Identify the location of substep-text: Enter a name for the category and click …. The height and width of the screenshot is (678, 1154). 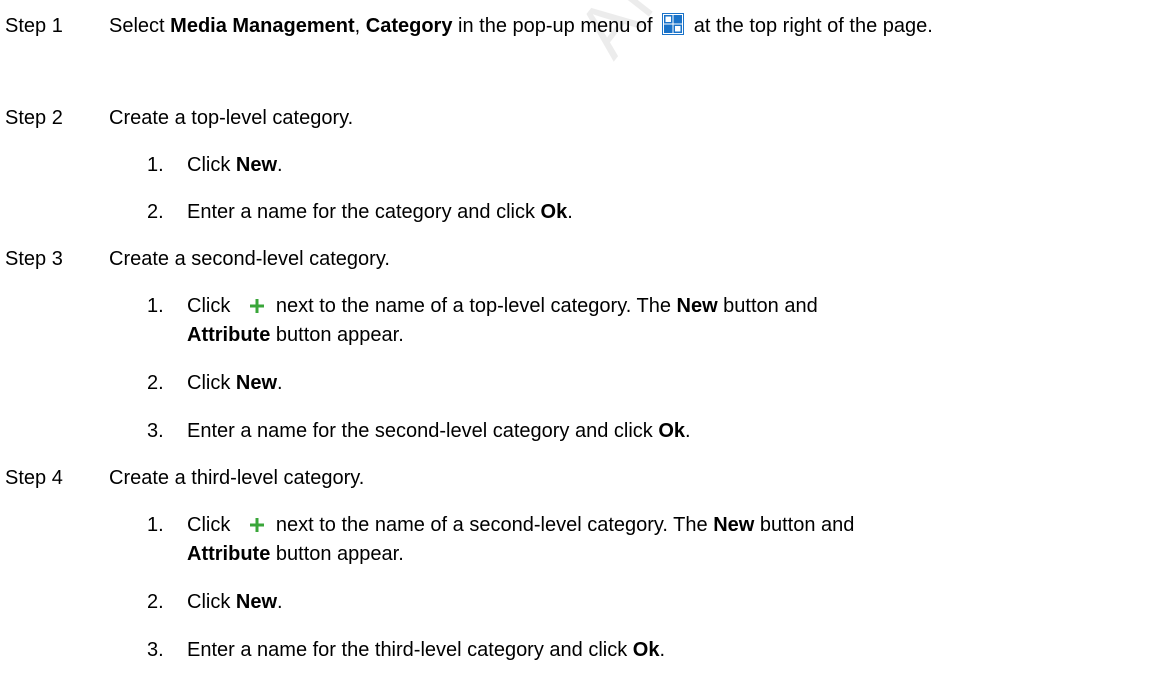
(662, 212).